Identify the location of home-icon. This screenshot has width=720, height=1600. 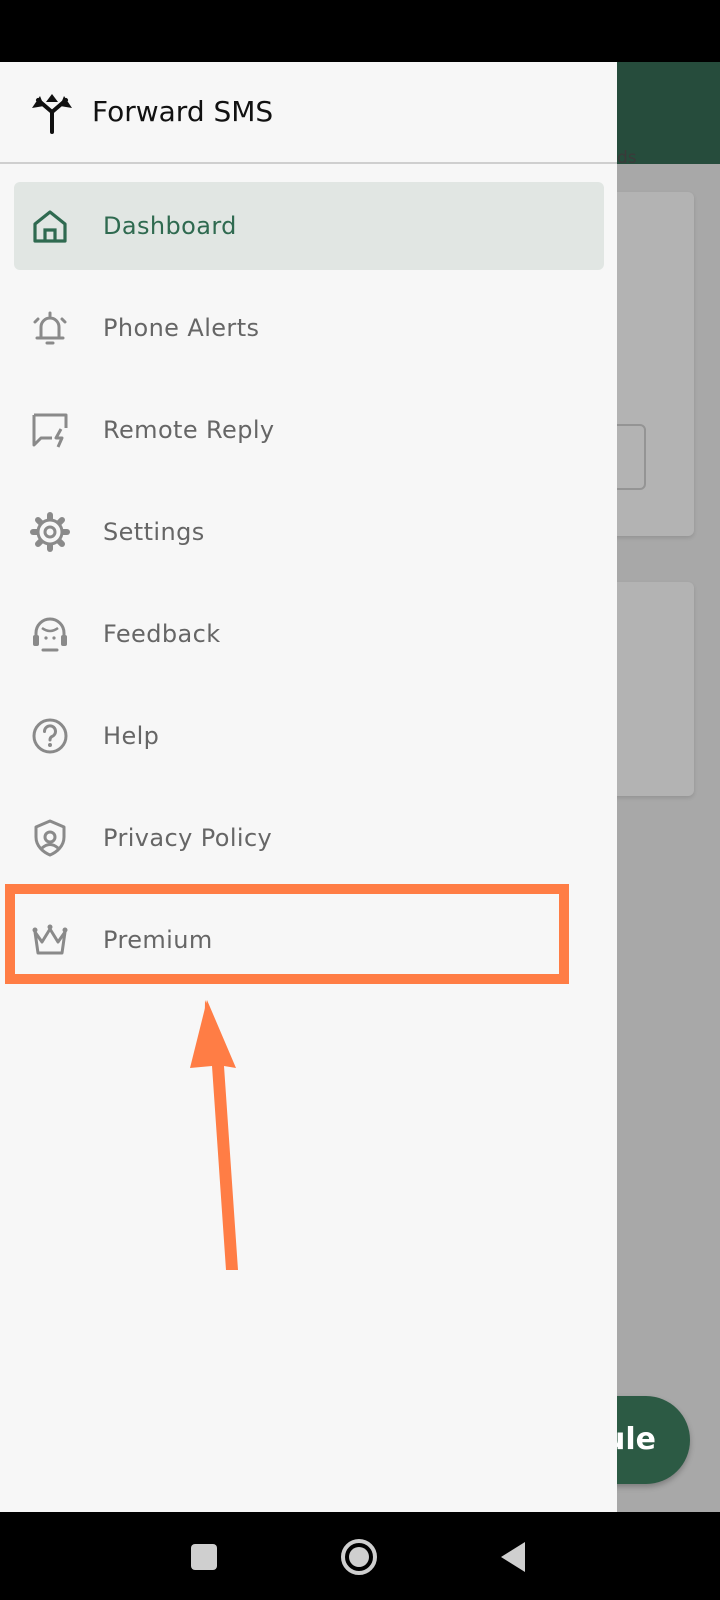
(50, 226).